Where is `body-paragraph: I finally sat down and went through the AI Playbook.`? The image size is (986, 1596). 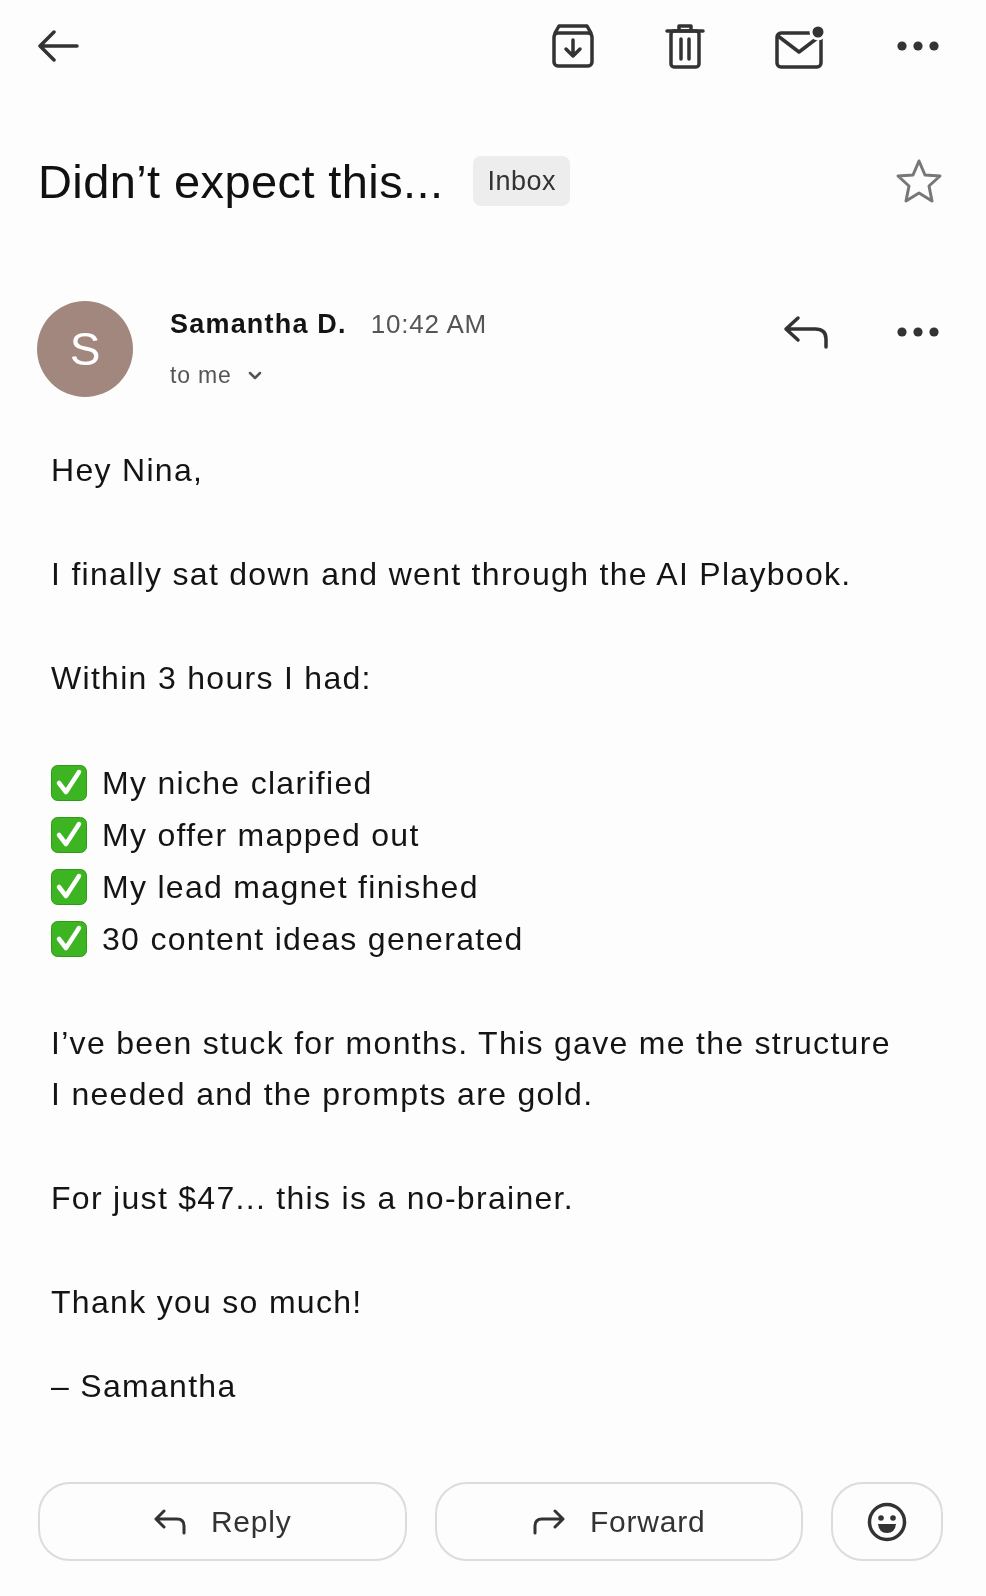
body-paragraph: I finally sat down and went through the AI Playbook. is located at coordinates (452, 574).